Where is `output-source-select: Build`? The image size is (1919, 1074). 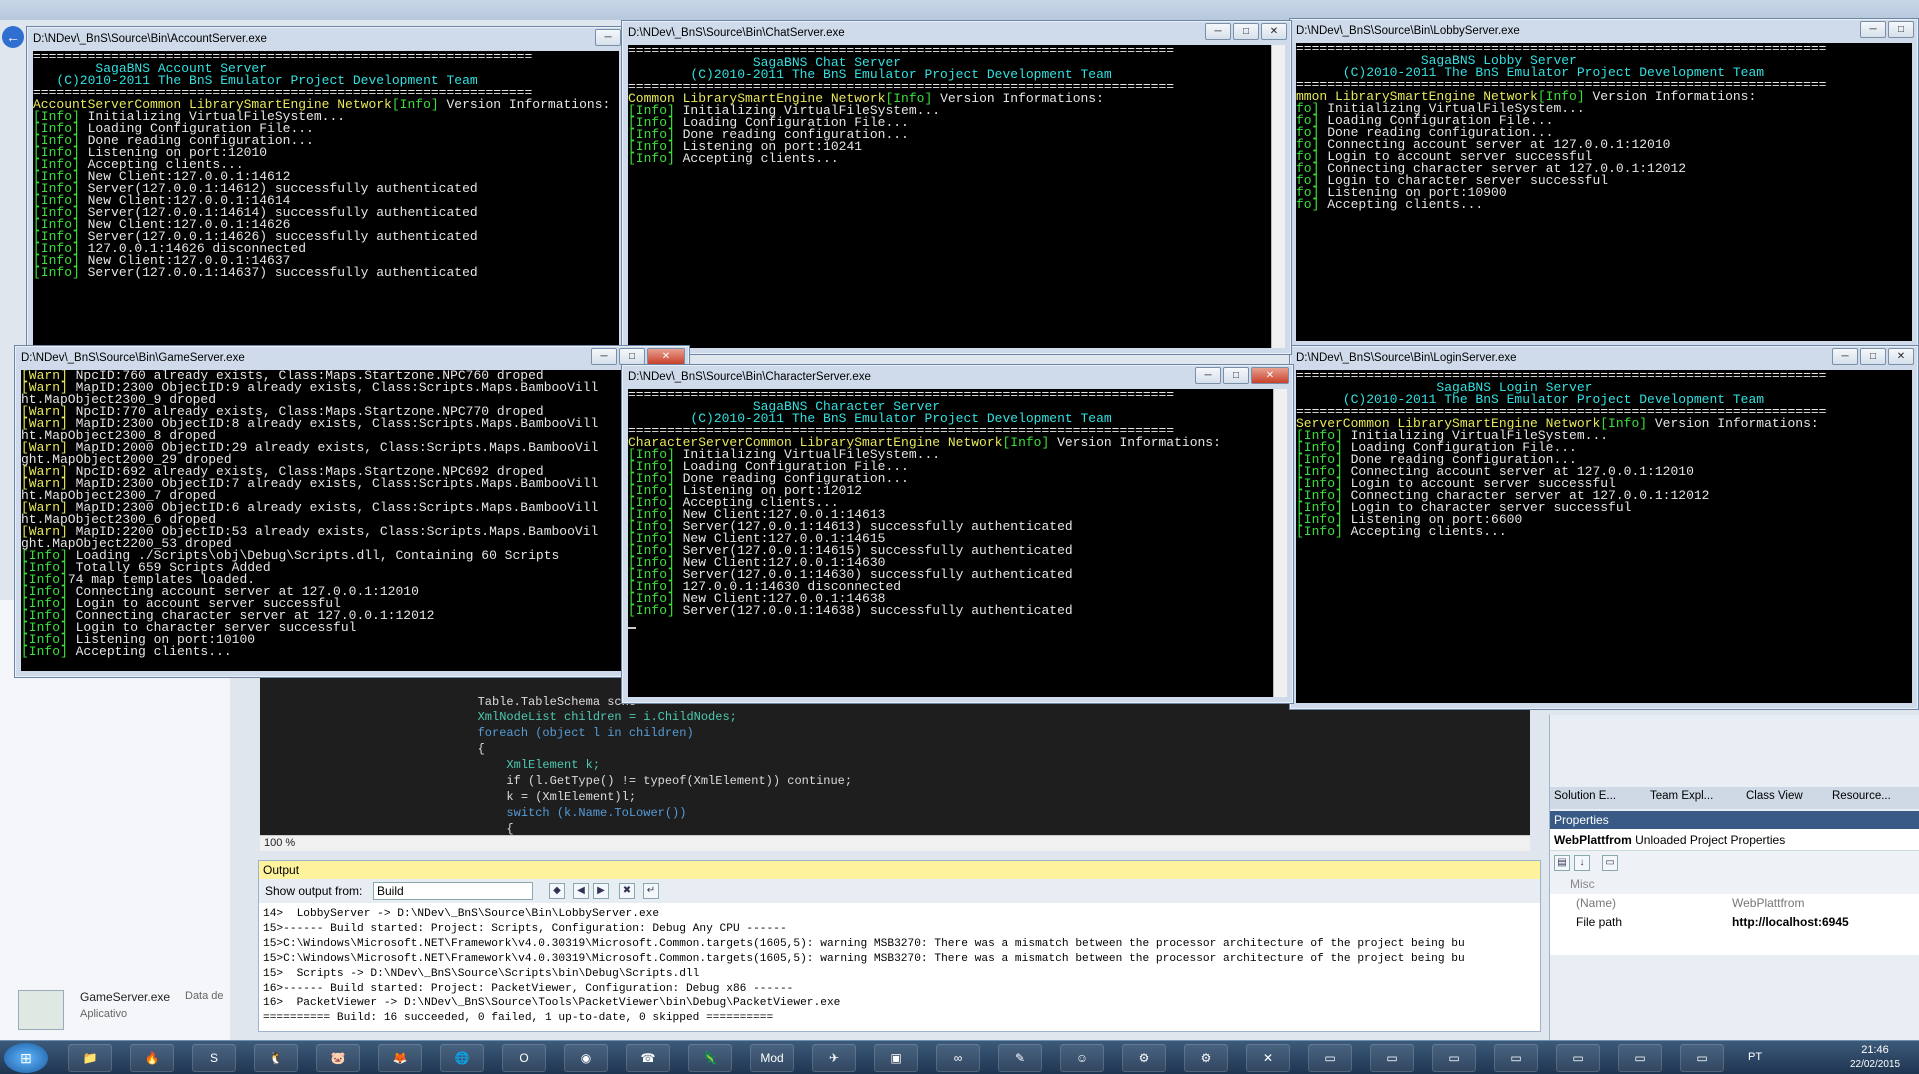 output-source-select: Build is located at coordinates (453, 891).